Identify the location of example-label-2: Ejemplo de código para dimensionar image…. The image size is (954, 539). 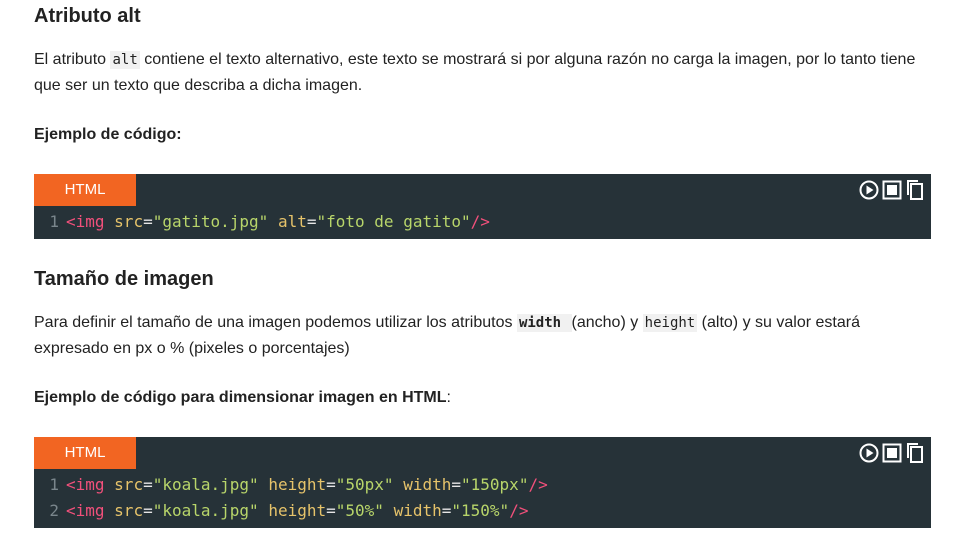
(242, 397).